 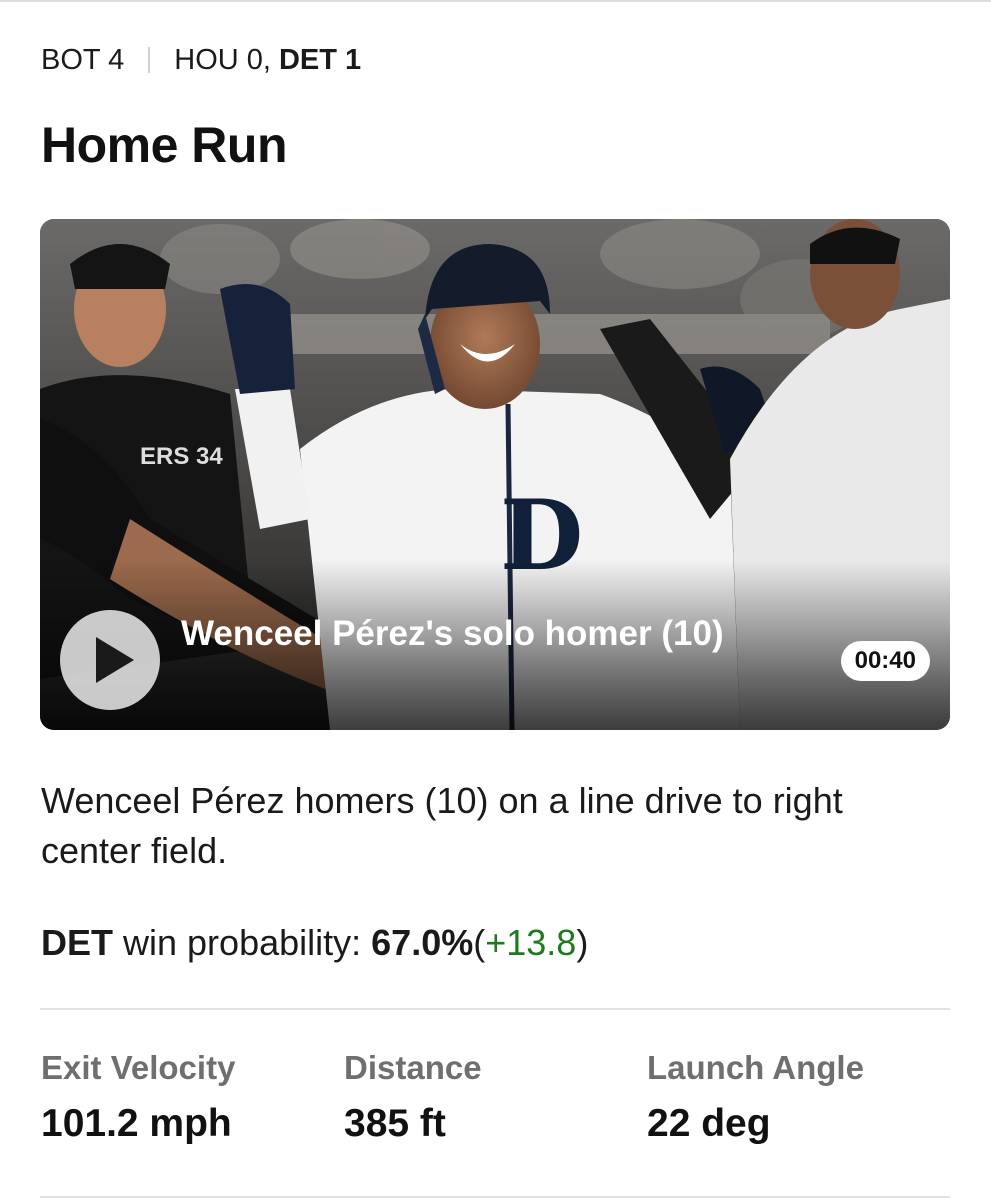 I want to click on stat-value: 385 ft, so click(x=395, y=1123).